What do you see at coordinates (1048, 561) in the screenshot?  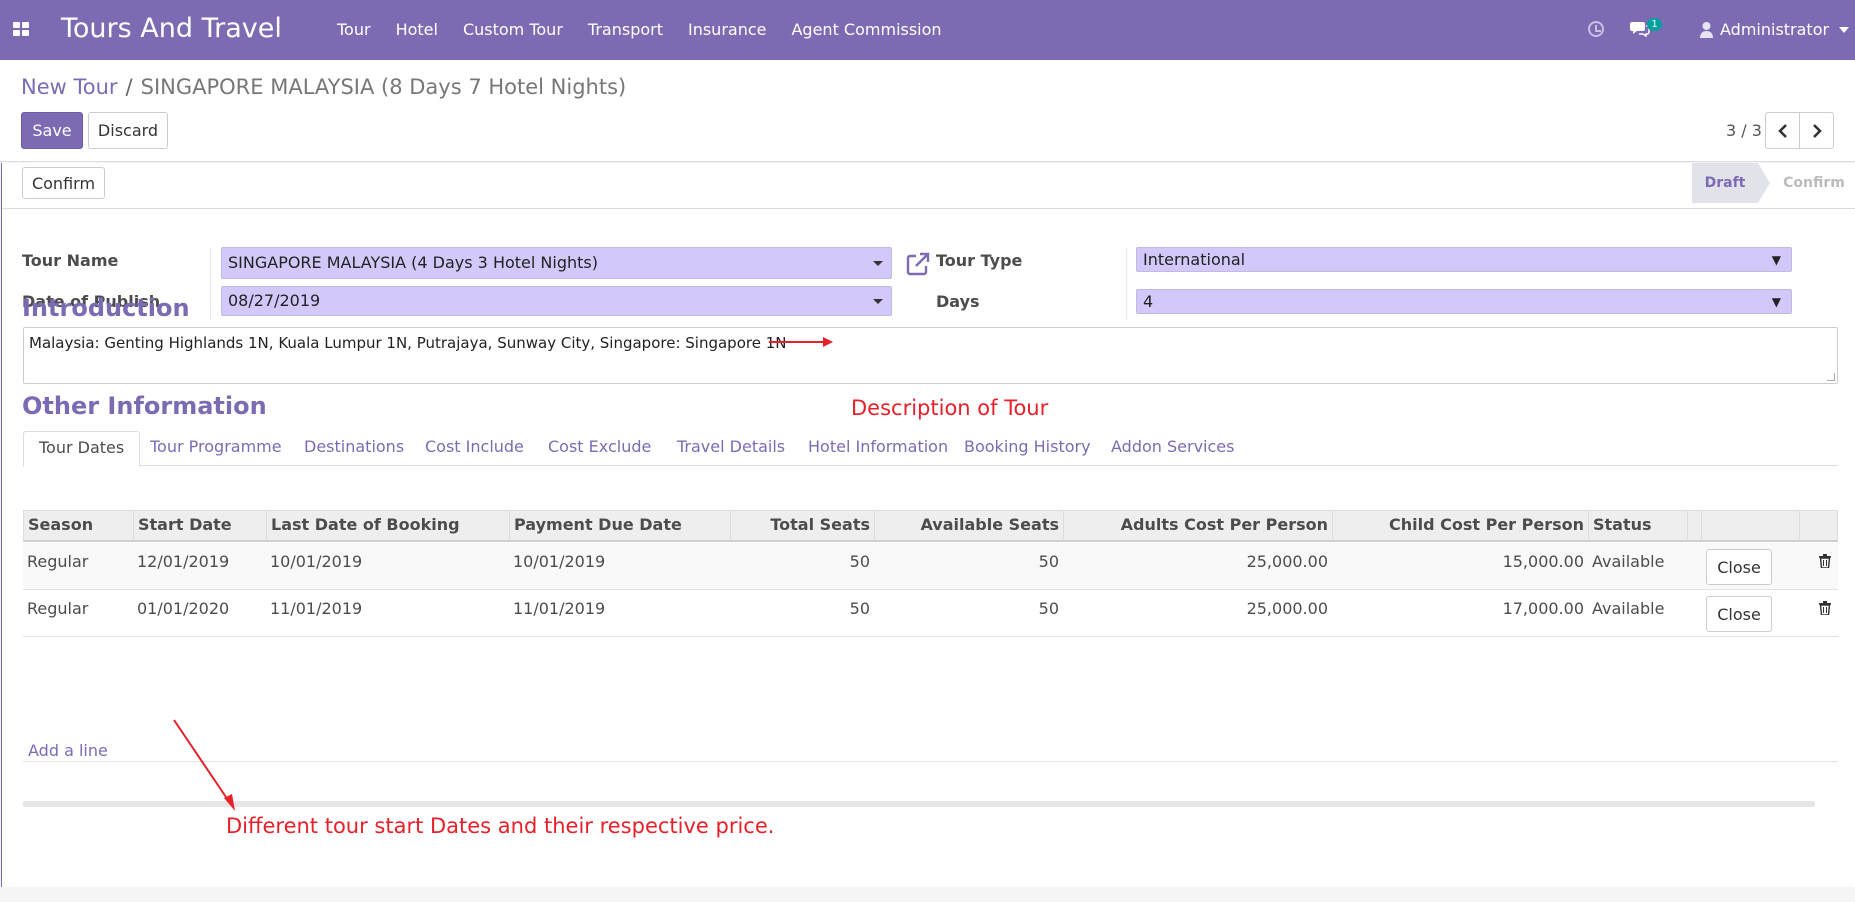 I see `cell-available-seats: 50` at bounding box center [1048, 561].